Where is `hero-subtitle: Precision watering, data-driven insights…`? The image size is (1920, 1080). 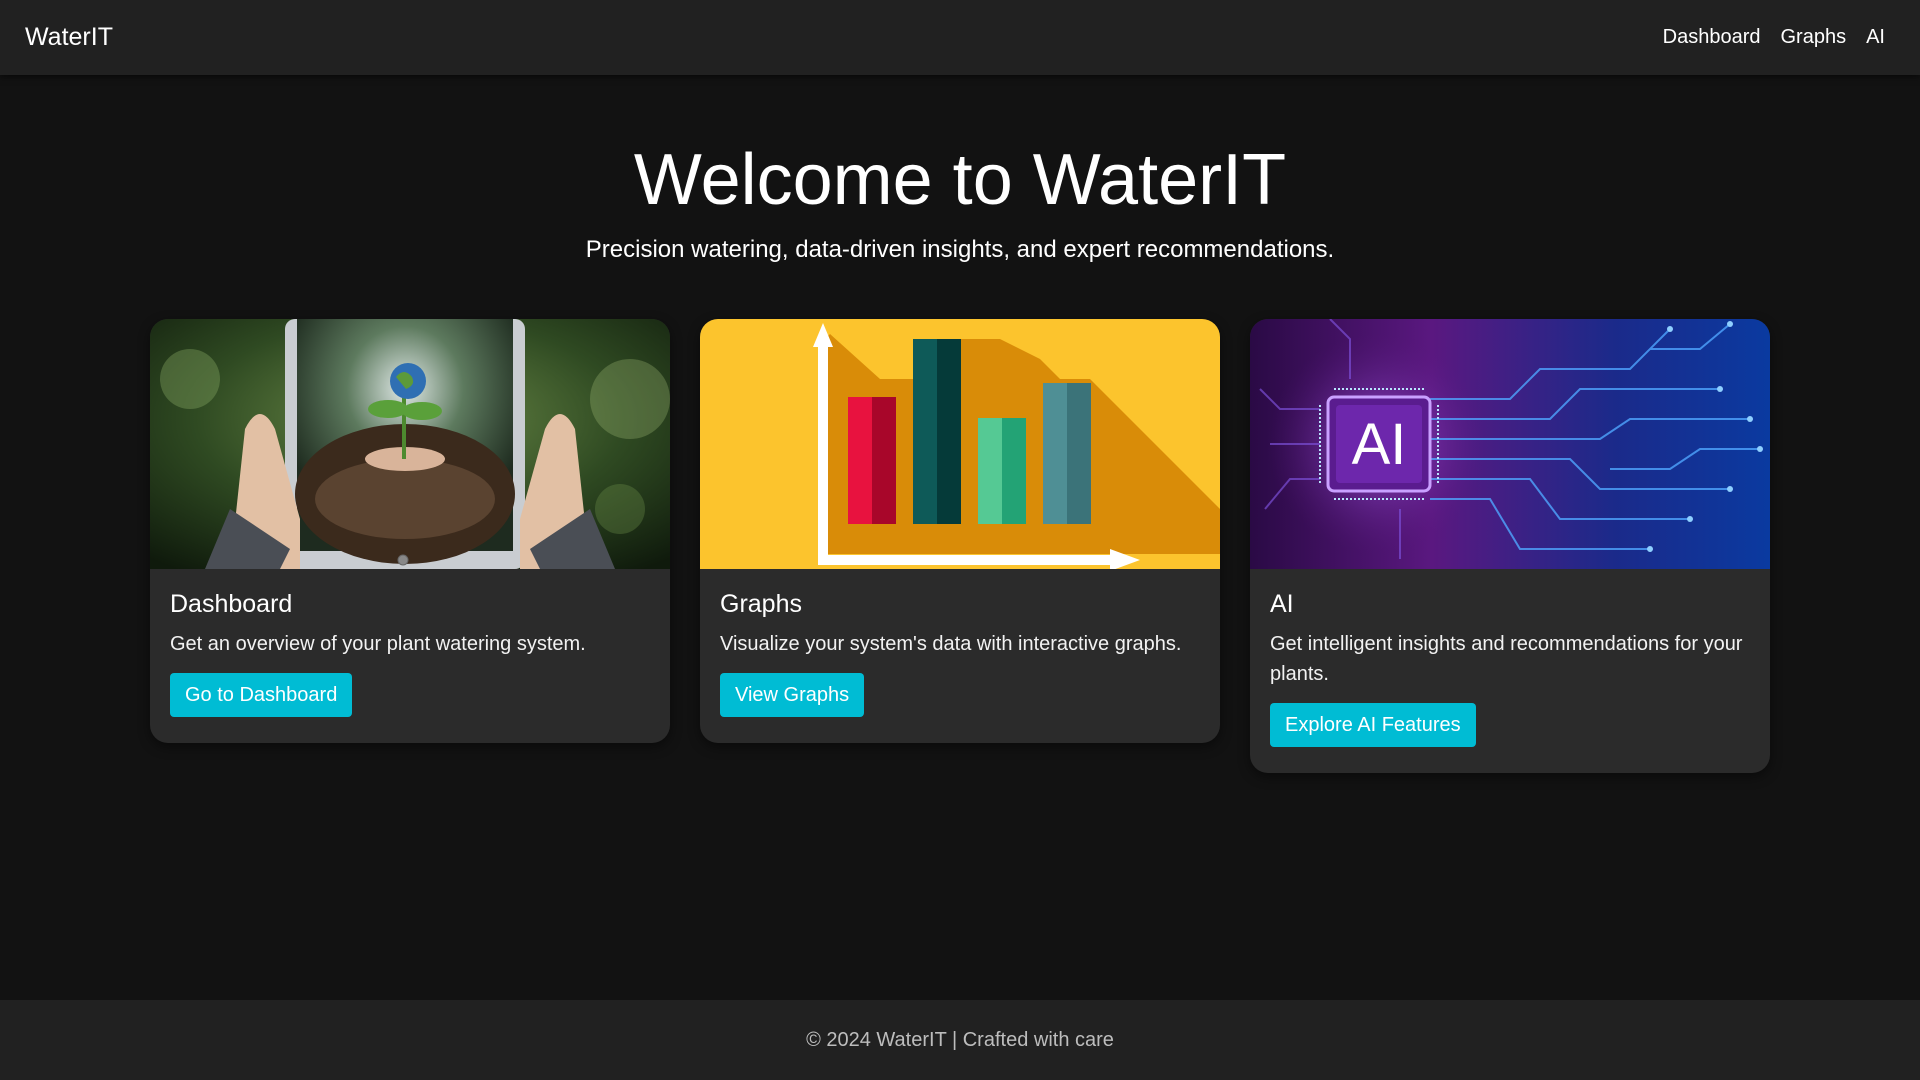 hero-subtitle: Precision watering, data-driven insights… is located at coordinates (960, 249).